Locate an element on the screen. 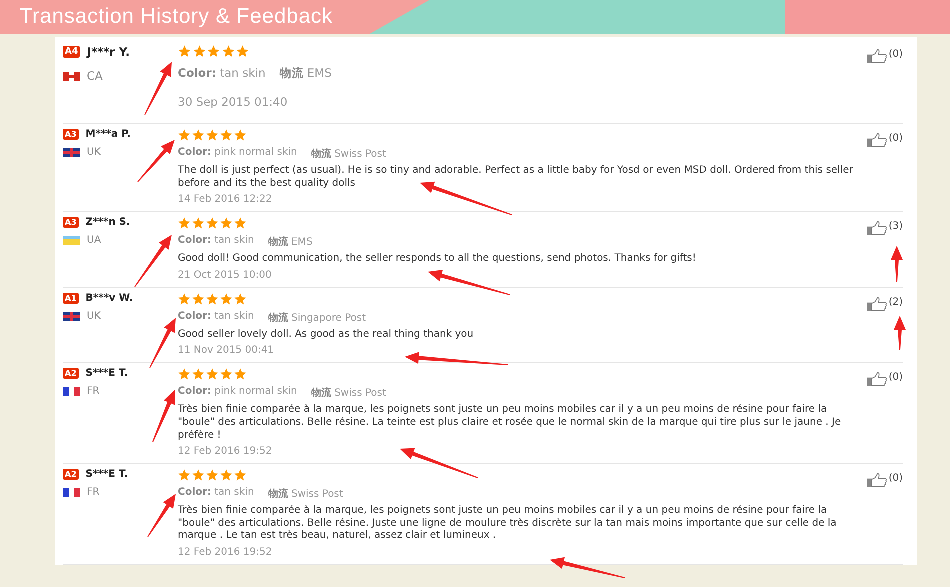 This screenshot has width=950, height=587. level-badge: A4 is located at coordinates (71, 52).